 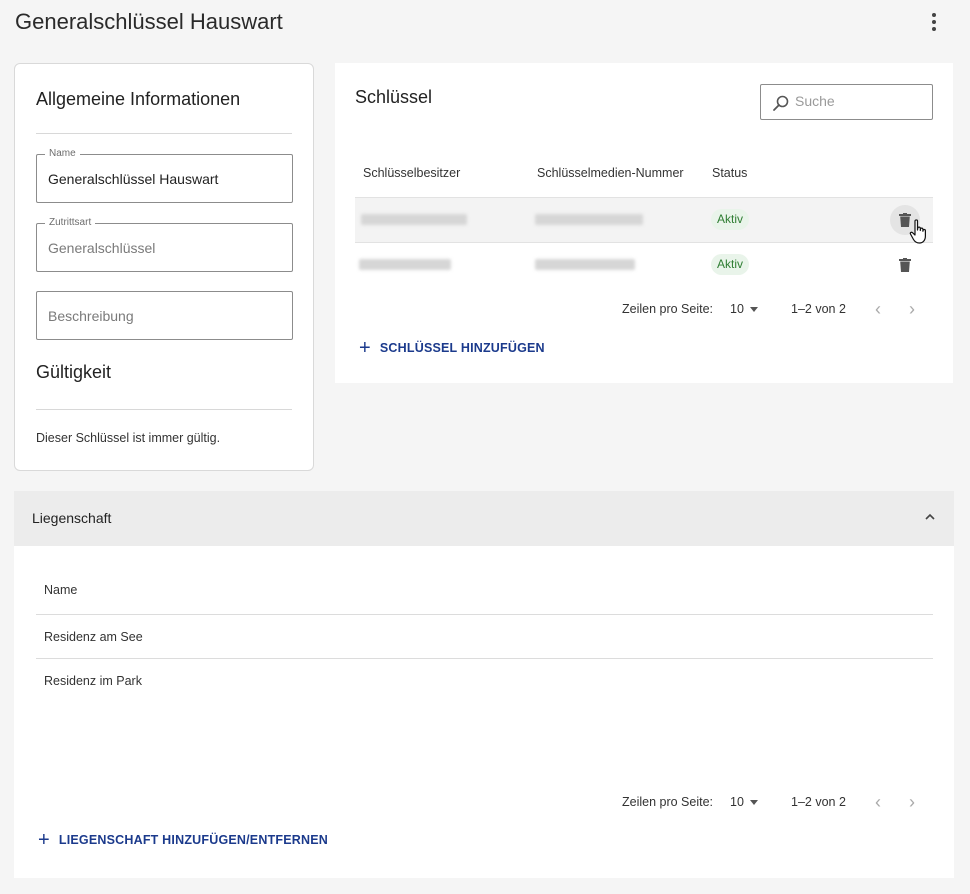 What do you see at coordinates (164, 409) in the screenshot?
I see `validity-divider` at bounding box center [164, 409].